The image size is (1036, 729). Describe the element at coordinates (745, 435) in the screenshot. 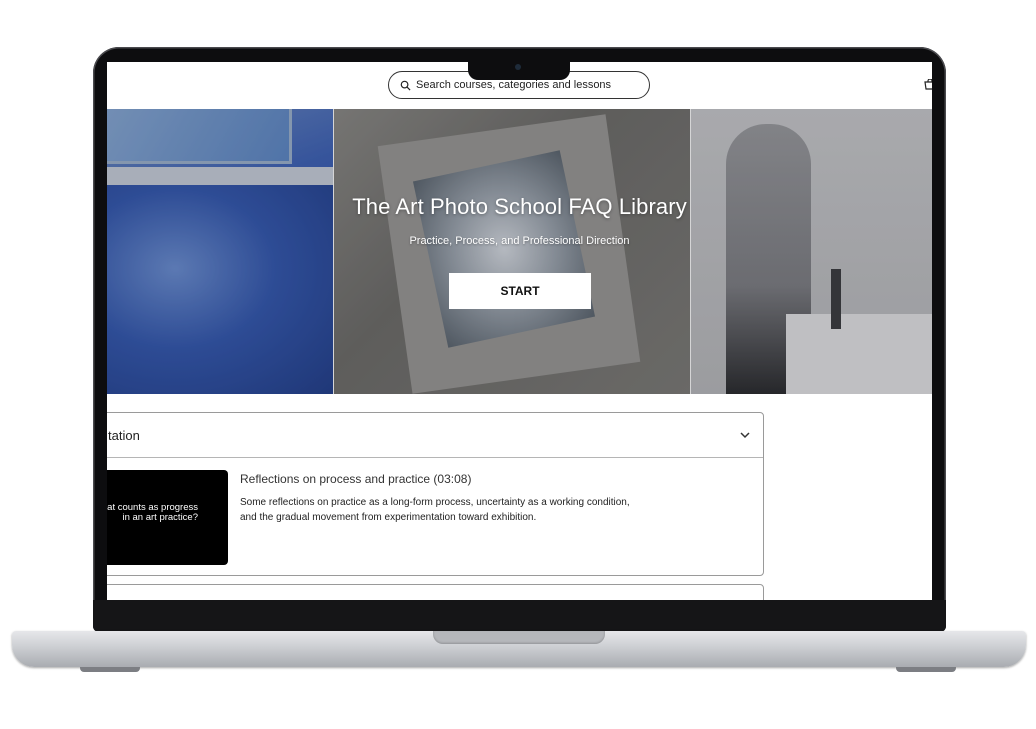

I see `chevron-down-icon` at that location.